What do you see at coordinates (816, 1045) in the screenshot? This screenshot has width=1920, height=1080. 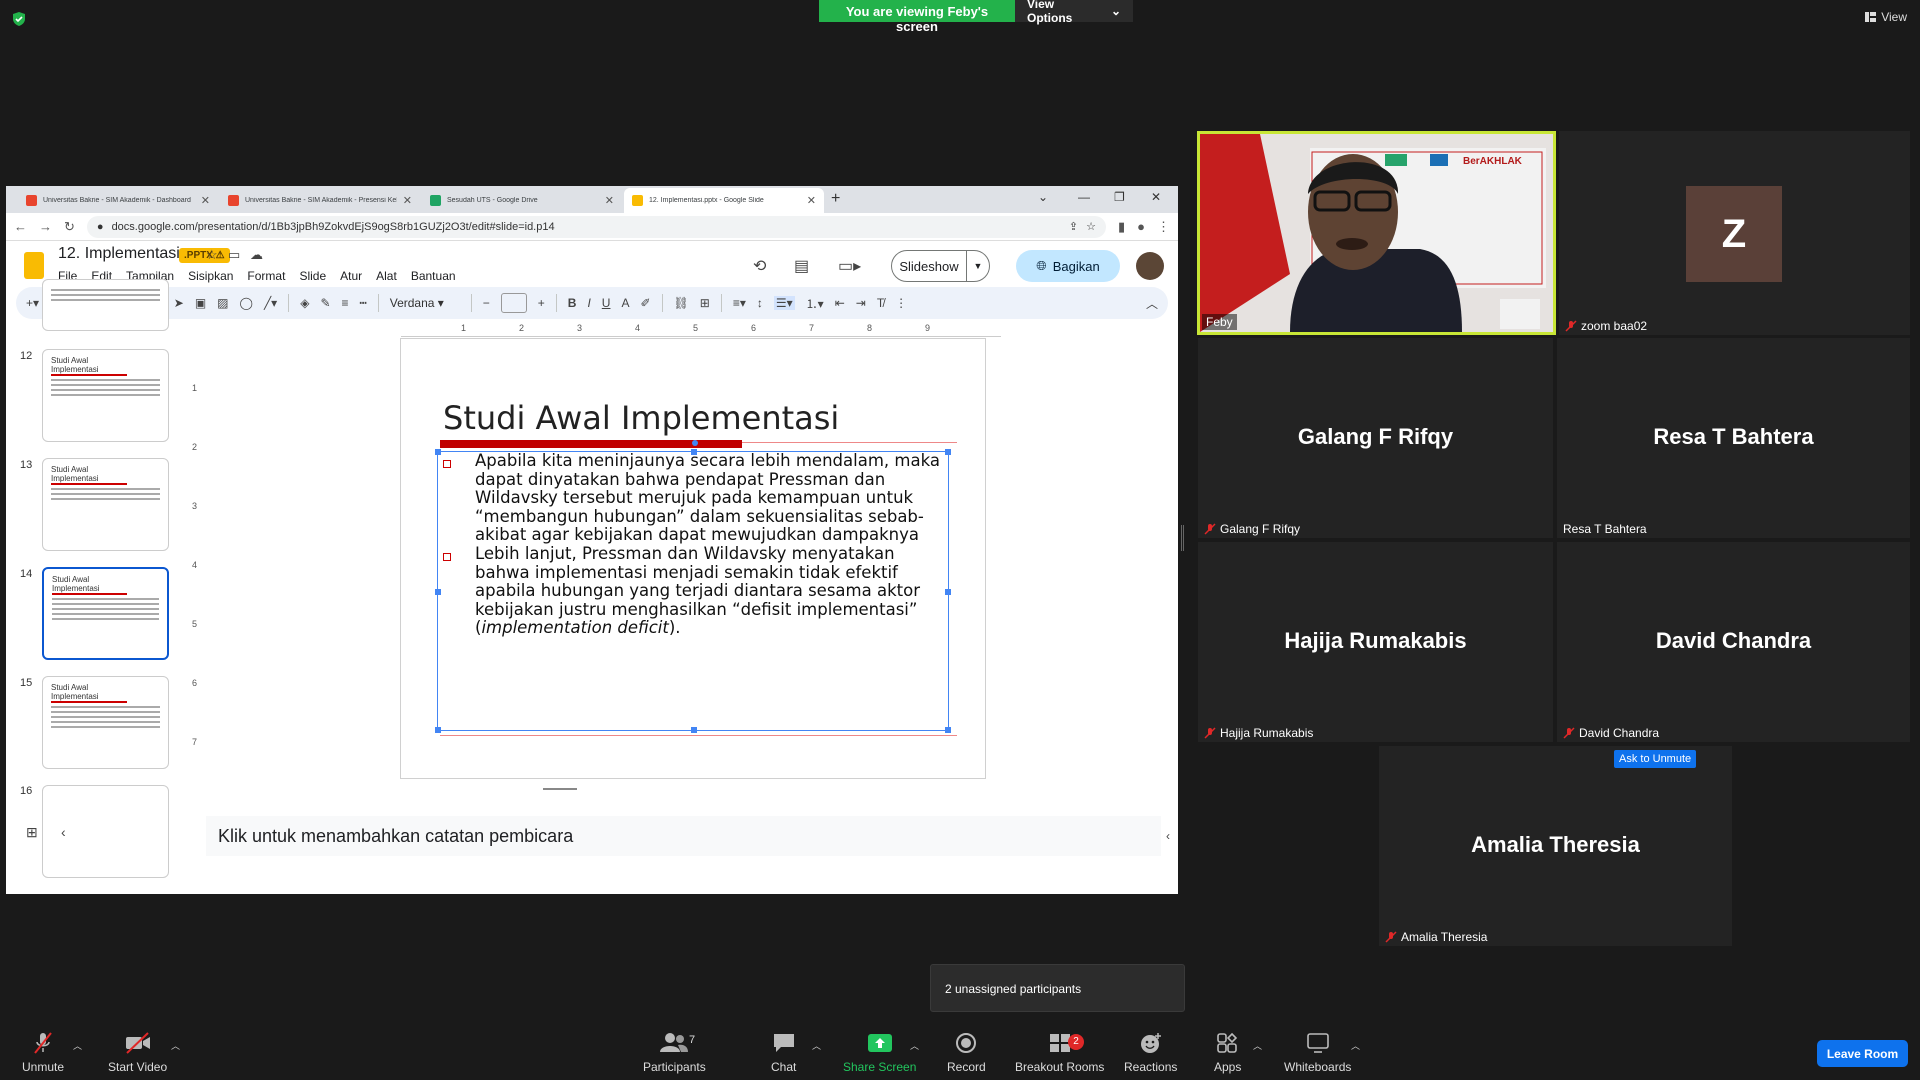 I see `chat-options-caret-icon: ︿` at bounding box center [816, 1045].